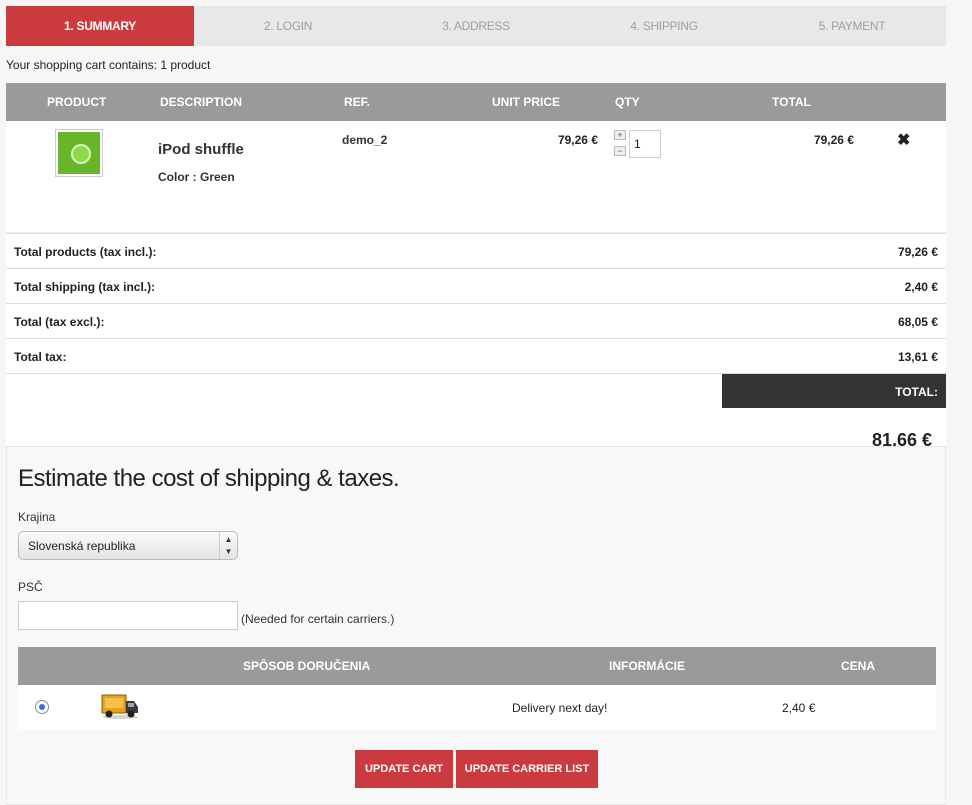 The width and height of the screenshot is (972, 805). Describe the element at coordinates (903, 140) in the screenshot. I see `delete-icon: ✖` at that location.